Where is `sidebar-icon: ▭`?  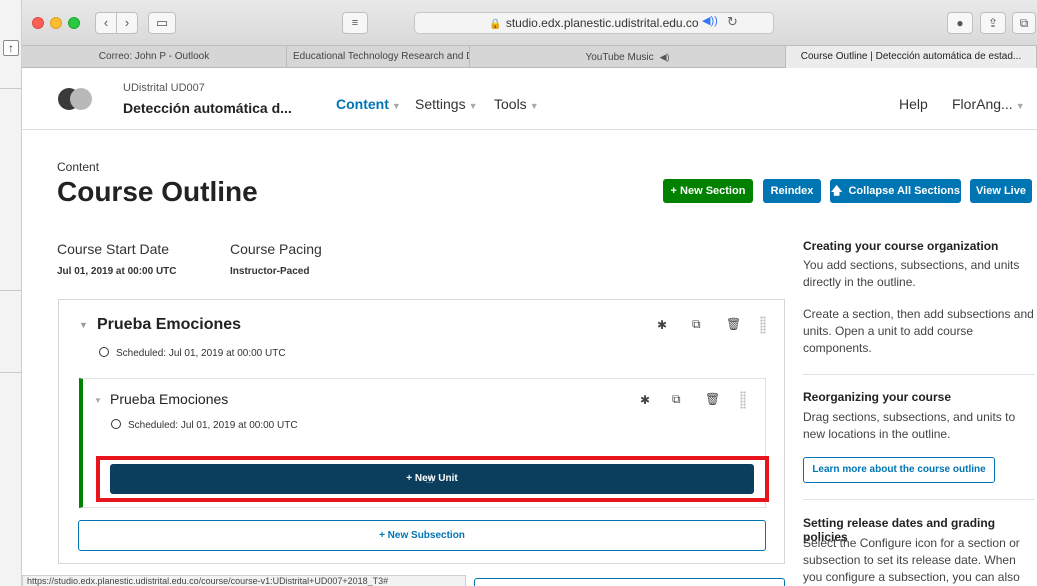 sidebar-icon: ▭ is located at coordinates (162, 22).